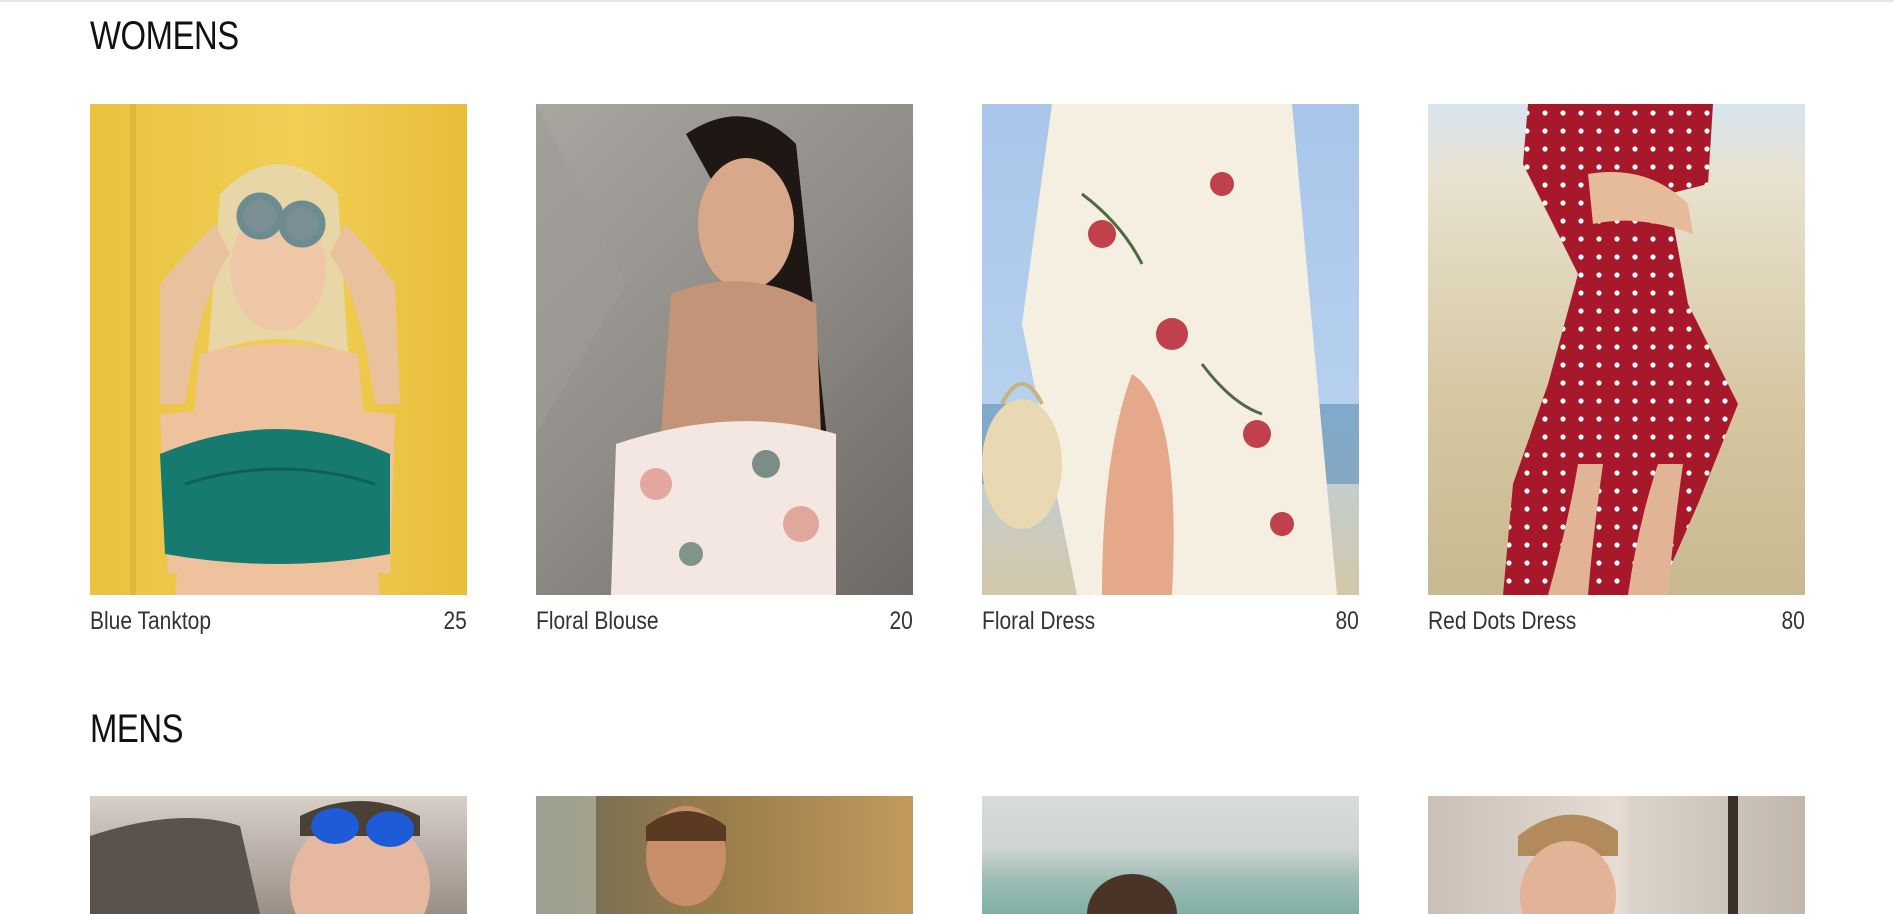 The image size is (1894, 914). I want to click on top-divider, so click(947, 1).